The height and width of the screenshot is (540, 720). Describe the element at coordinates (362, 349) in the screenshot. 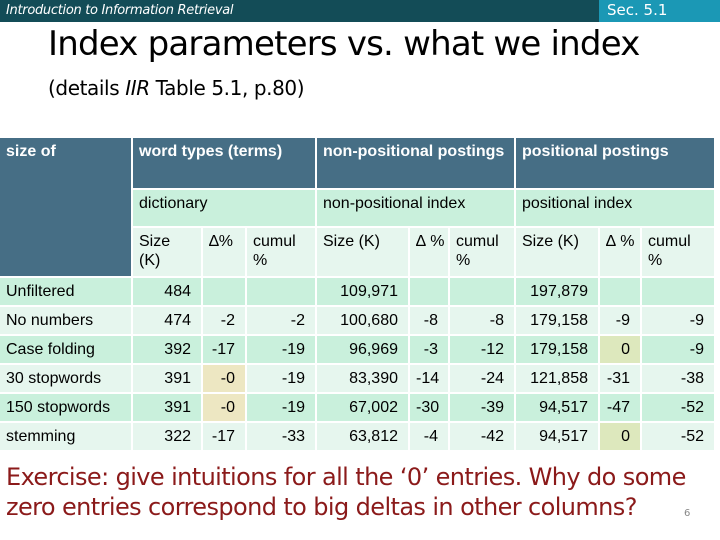

I see `cell-np-size: 96,969` at that location.